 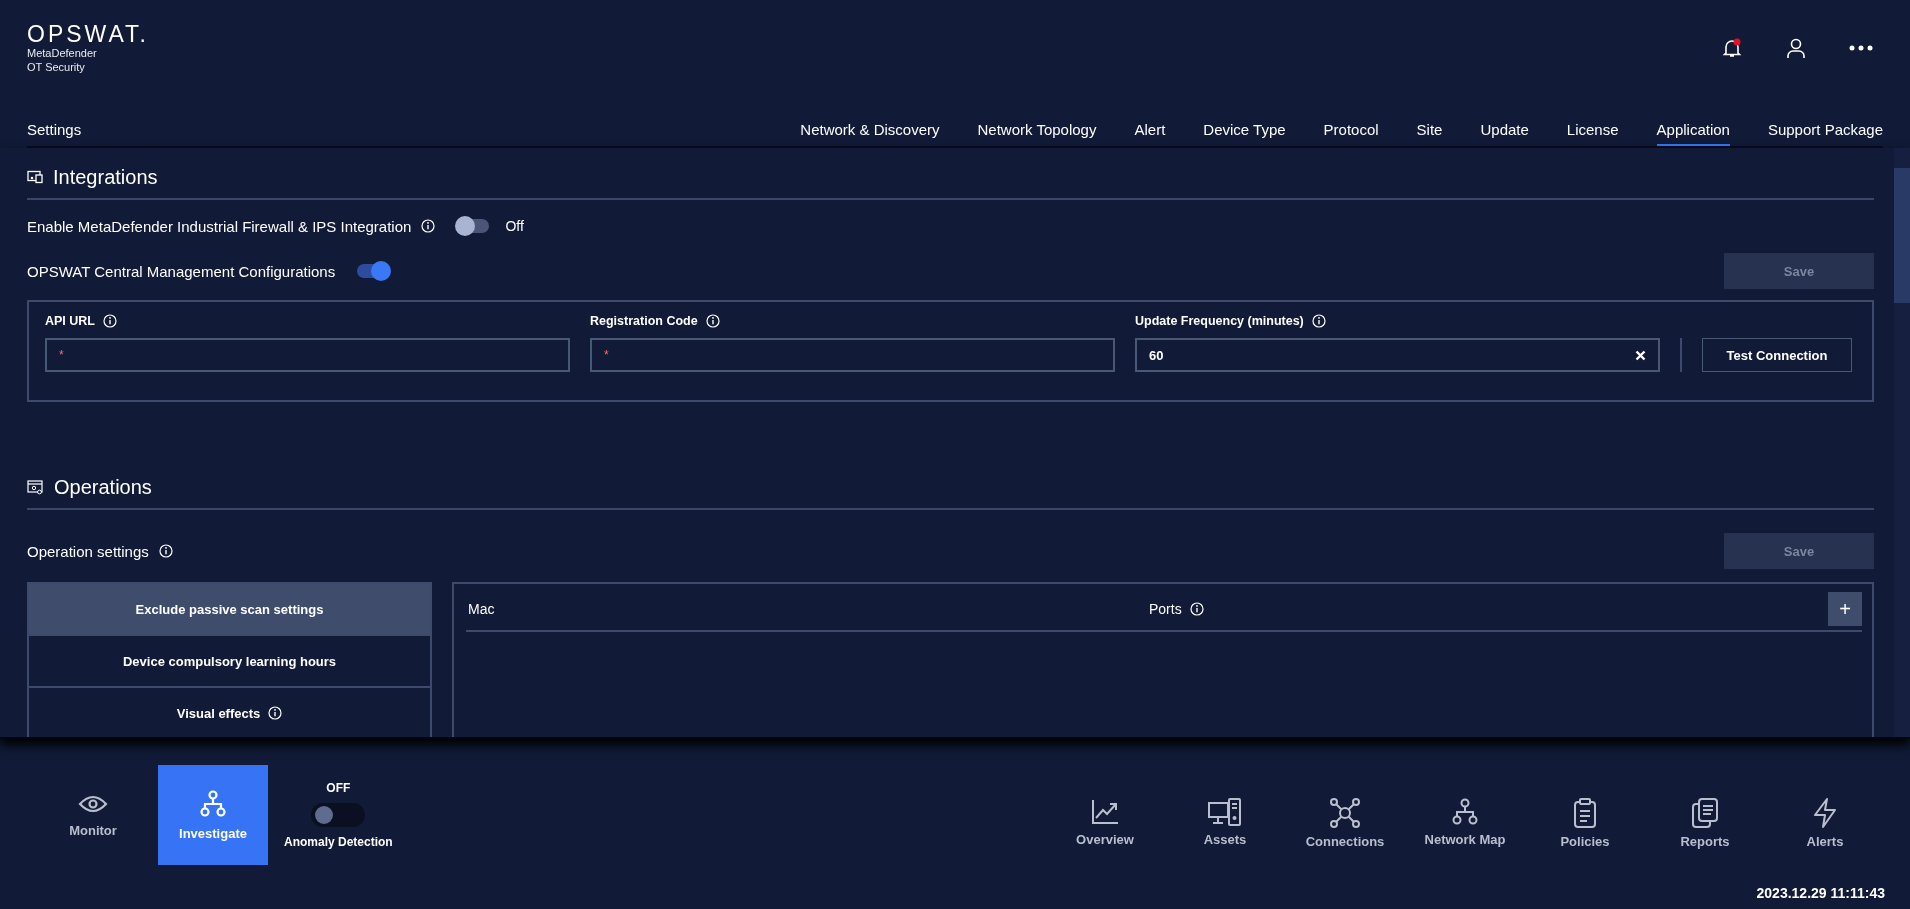 What do you see at coordinates (1037, 133) in the screenshot?
I see `settings-tab: Network Topology` at bounding box center [1037, 133].